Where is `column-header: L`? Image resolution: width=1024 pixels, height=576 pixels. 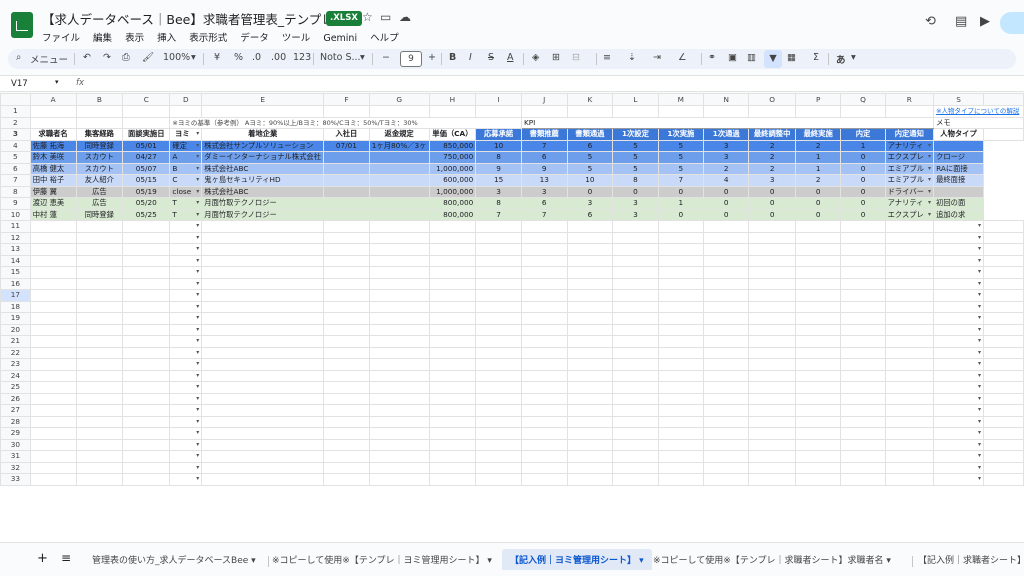 column-header: L is located at coordinates (635, 99).